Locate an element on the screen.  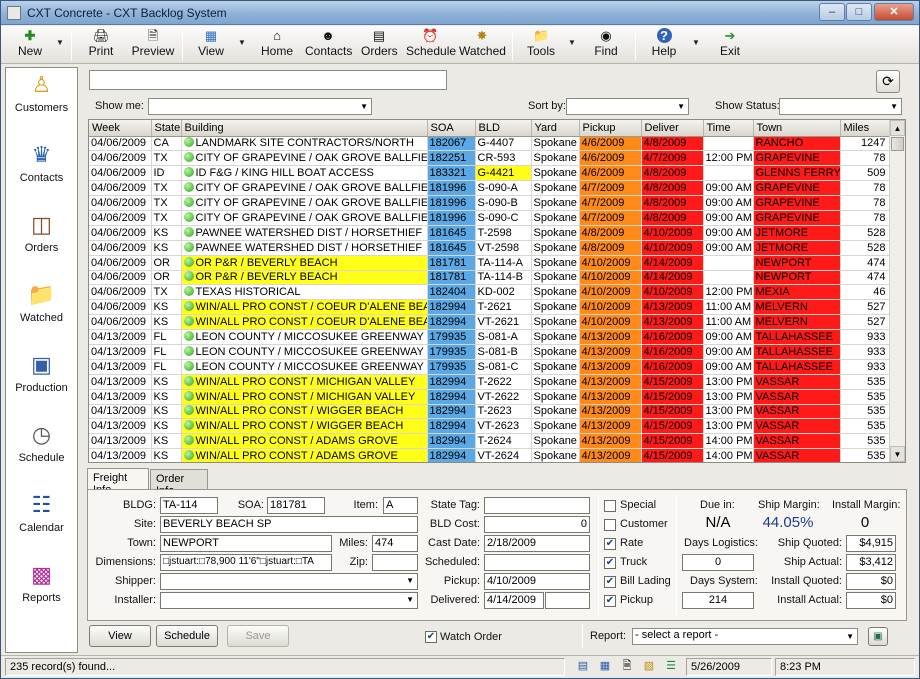
truck-checkbox: ✔ is located at coordinates (610, 563).